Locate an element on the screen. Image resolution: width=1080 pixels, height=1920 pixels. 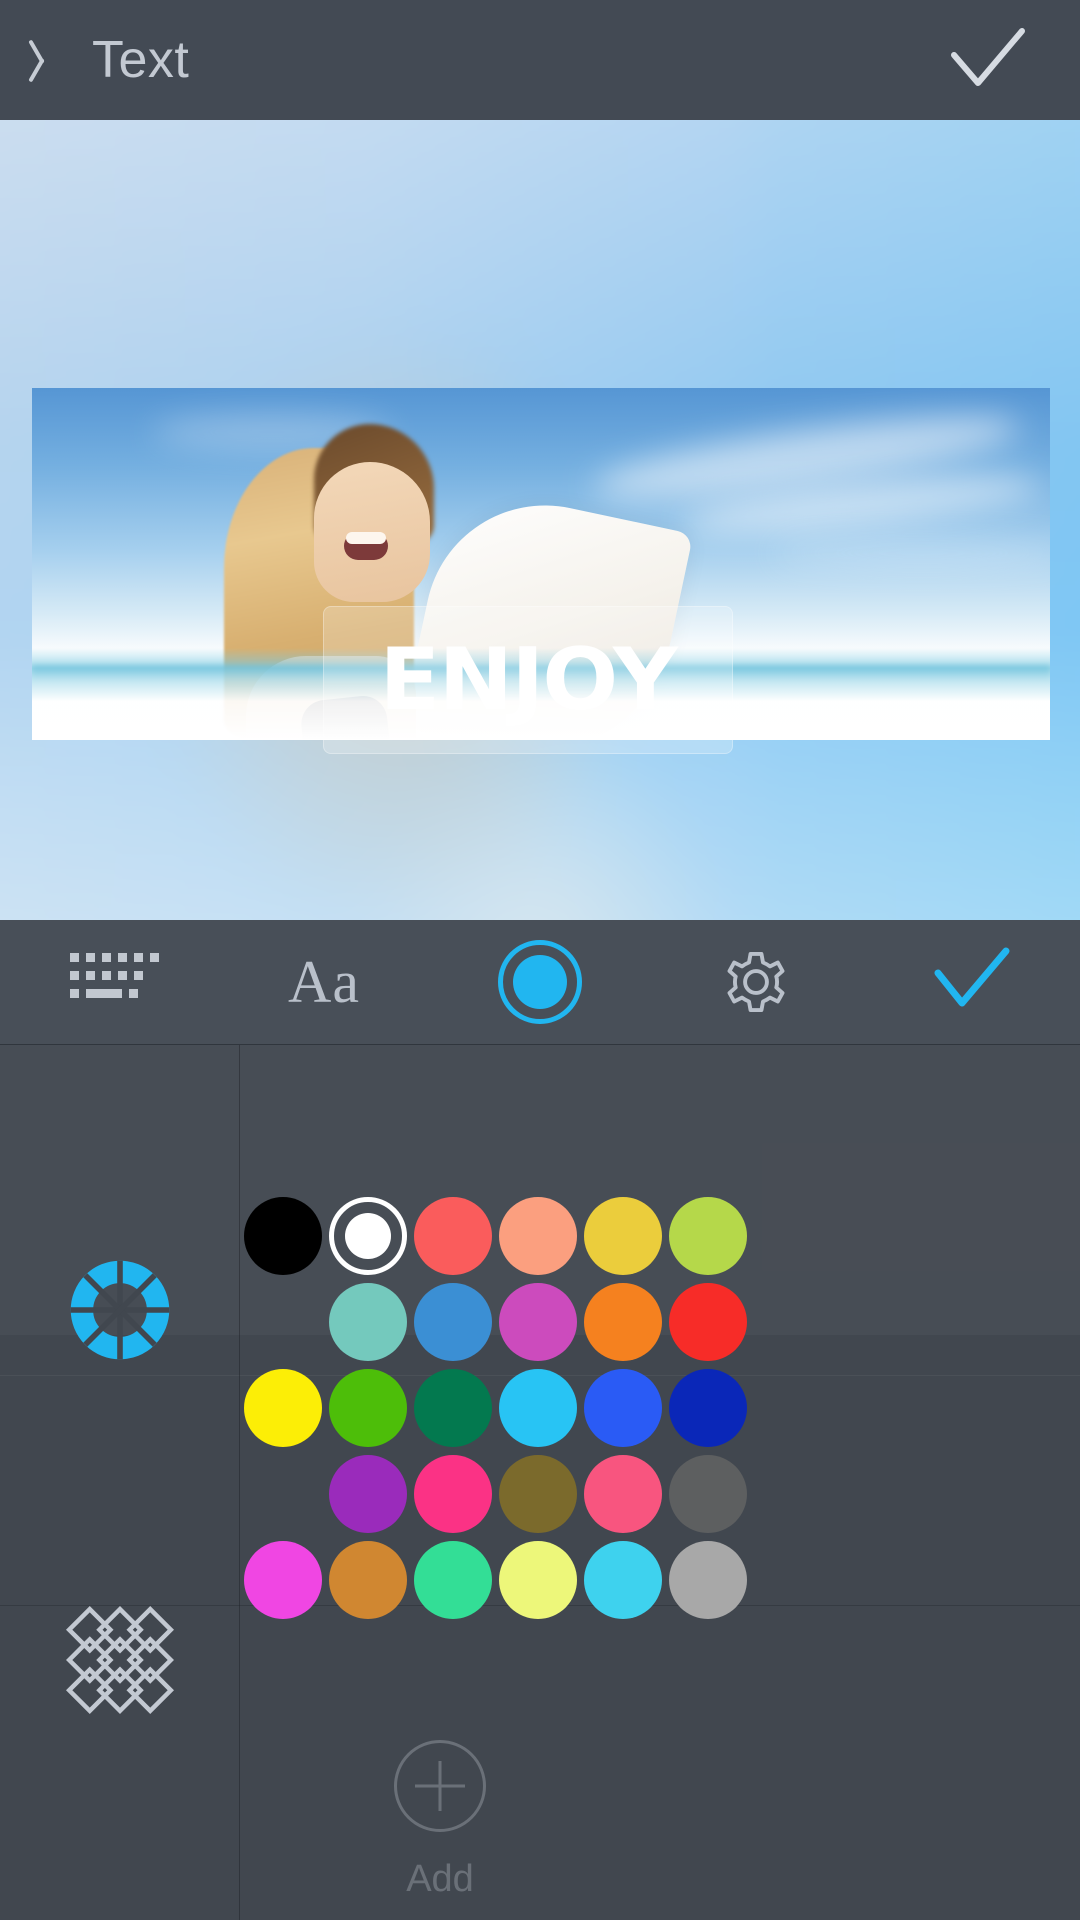
diamond-lattice-icon is located at coordinates (120, 1660).